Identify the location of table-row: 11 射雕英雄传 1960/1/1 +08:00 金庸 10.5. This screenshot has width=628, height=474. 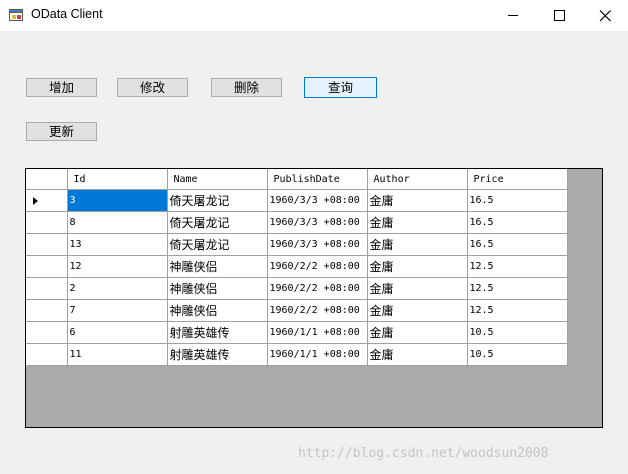
(297, 354).